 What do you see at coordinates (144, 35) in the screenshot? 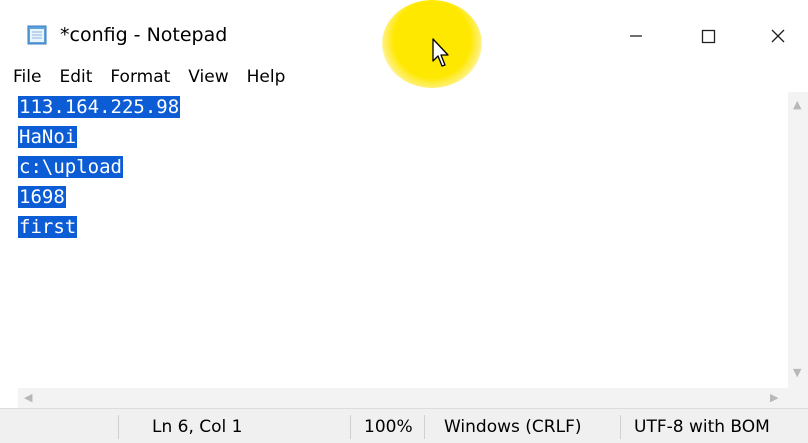
I see `window-title: *config - Notepad` at bounding box center [144, 35].